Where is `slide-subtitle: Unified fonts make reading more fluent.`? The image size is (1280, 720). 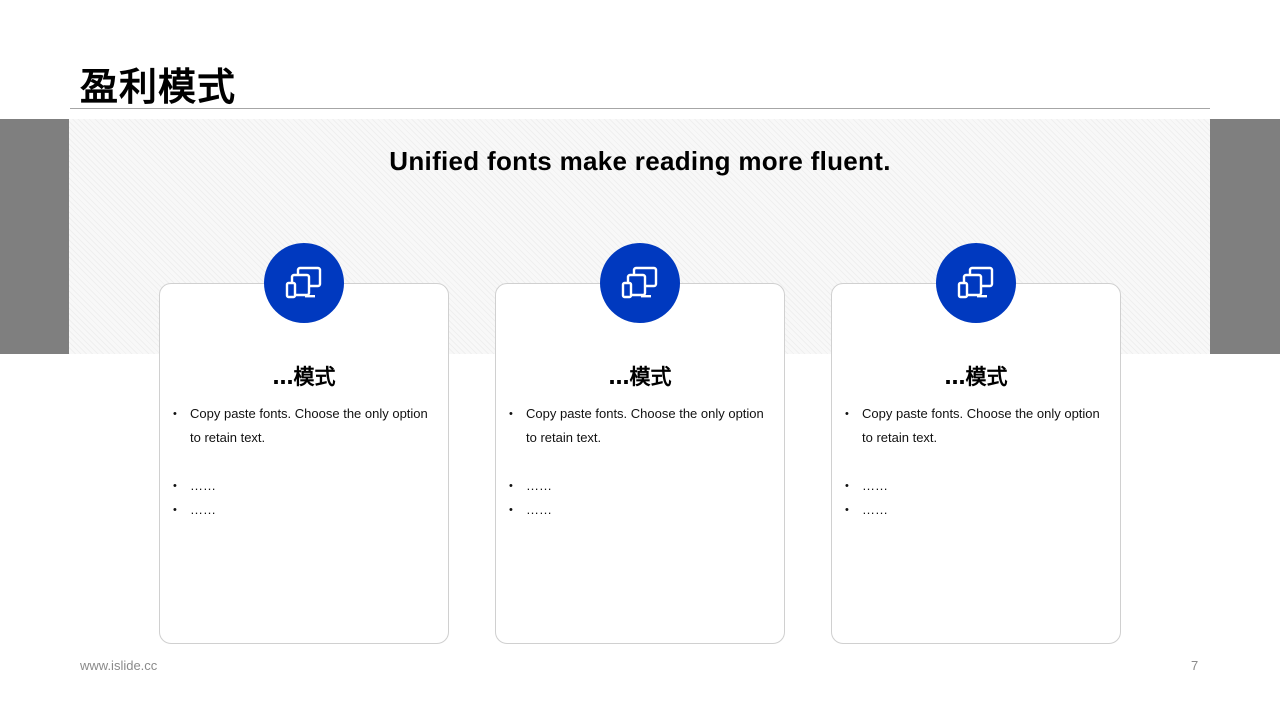 slide-subtitle: Unified fonts make reading more fluent. is located at coordinates (640, 161).